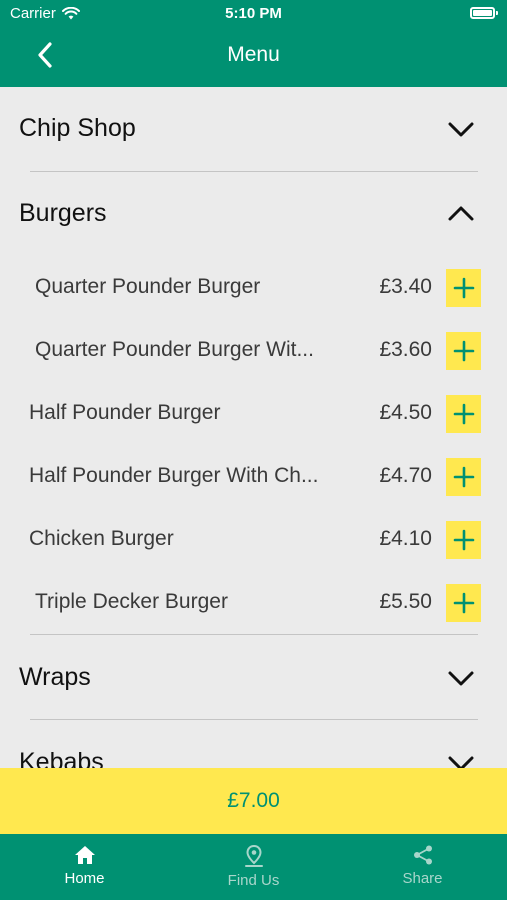  I want to click on tab-find-us: Find Us, so click(253, 867).